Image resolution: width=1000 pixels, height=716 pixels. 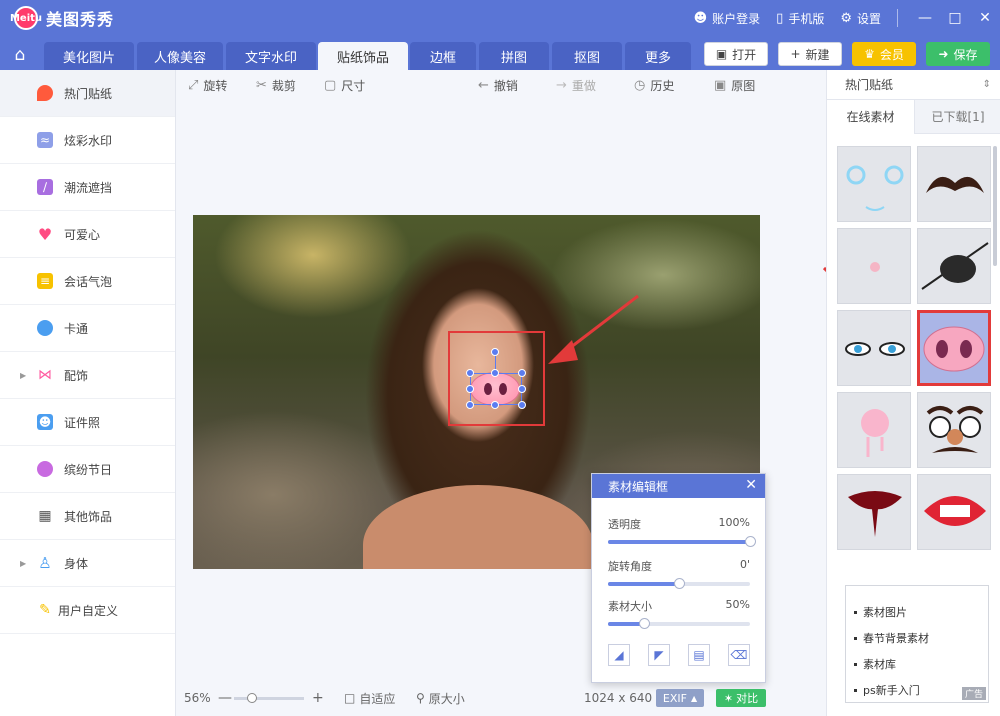 I want to click on sticker-eyes, so click(x=874, y=348).